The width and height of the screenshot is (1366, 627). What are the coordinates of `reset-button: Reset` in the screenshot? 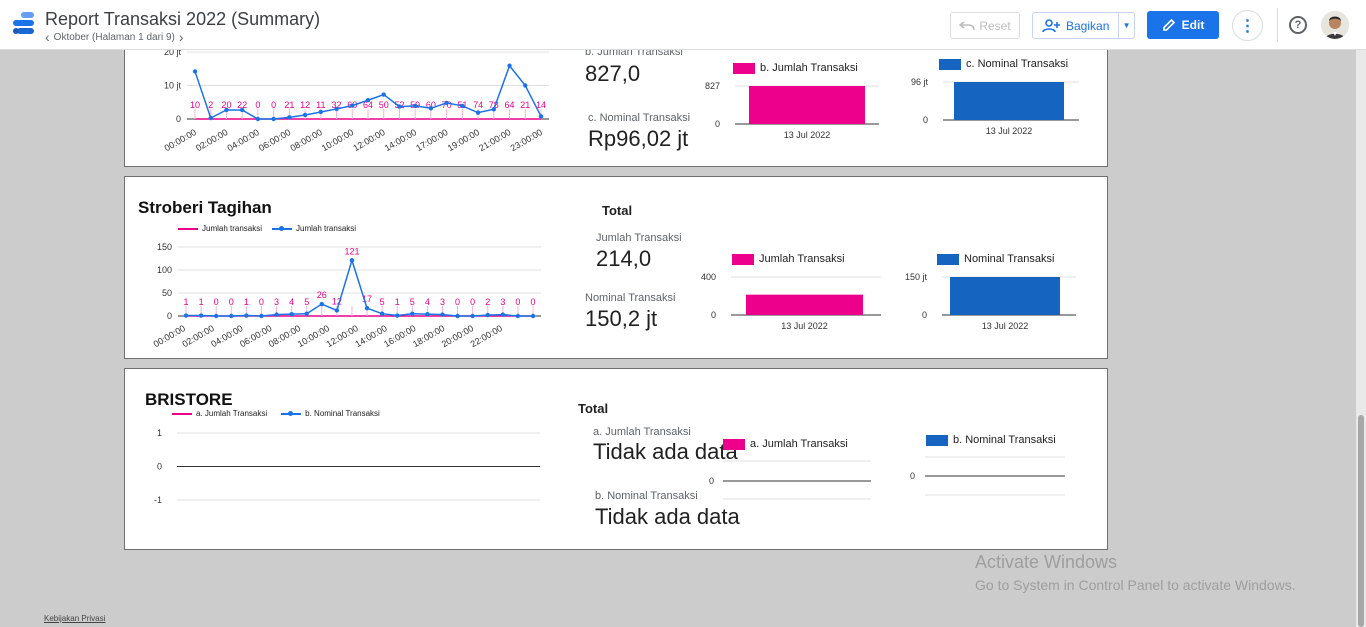 It's located at (985, 25).